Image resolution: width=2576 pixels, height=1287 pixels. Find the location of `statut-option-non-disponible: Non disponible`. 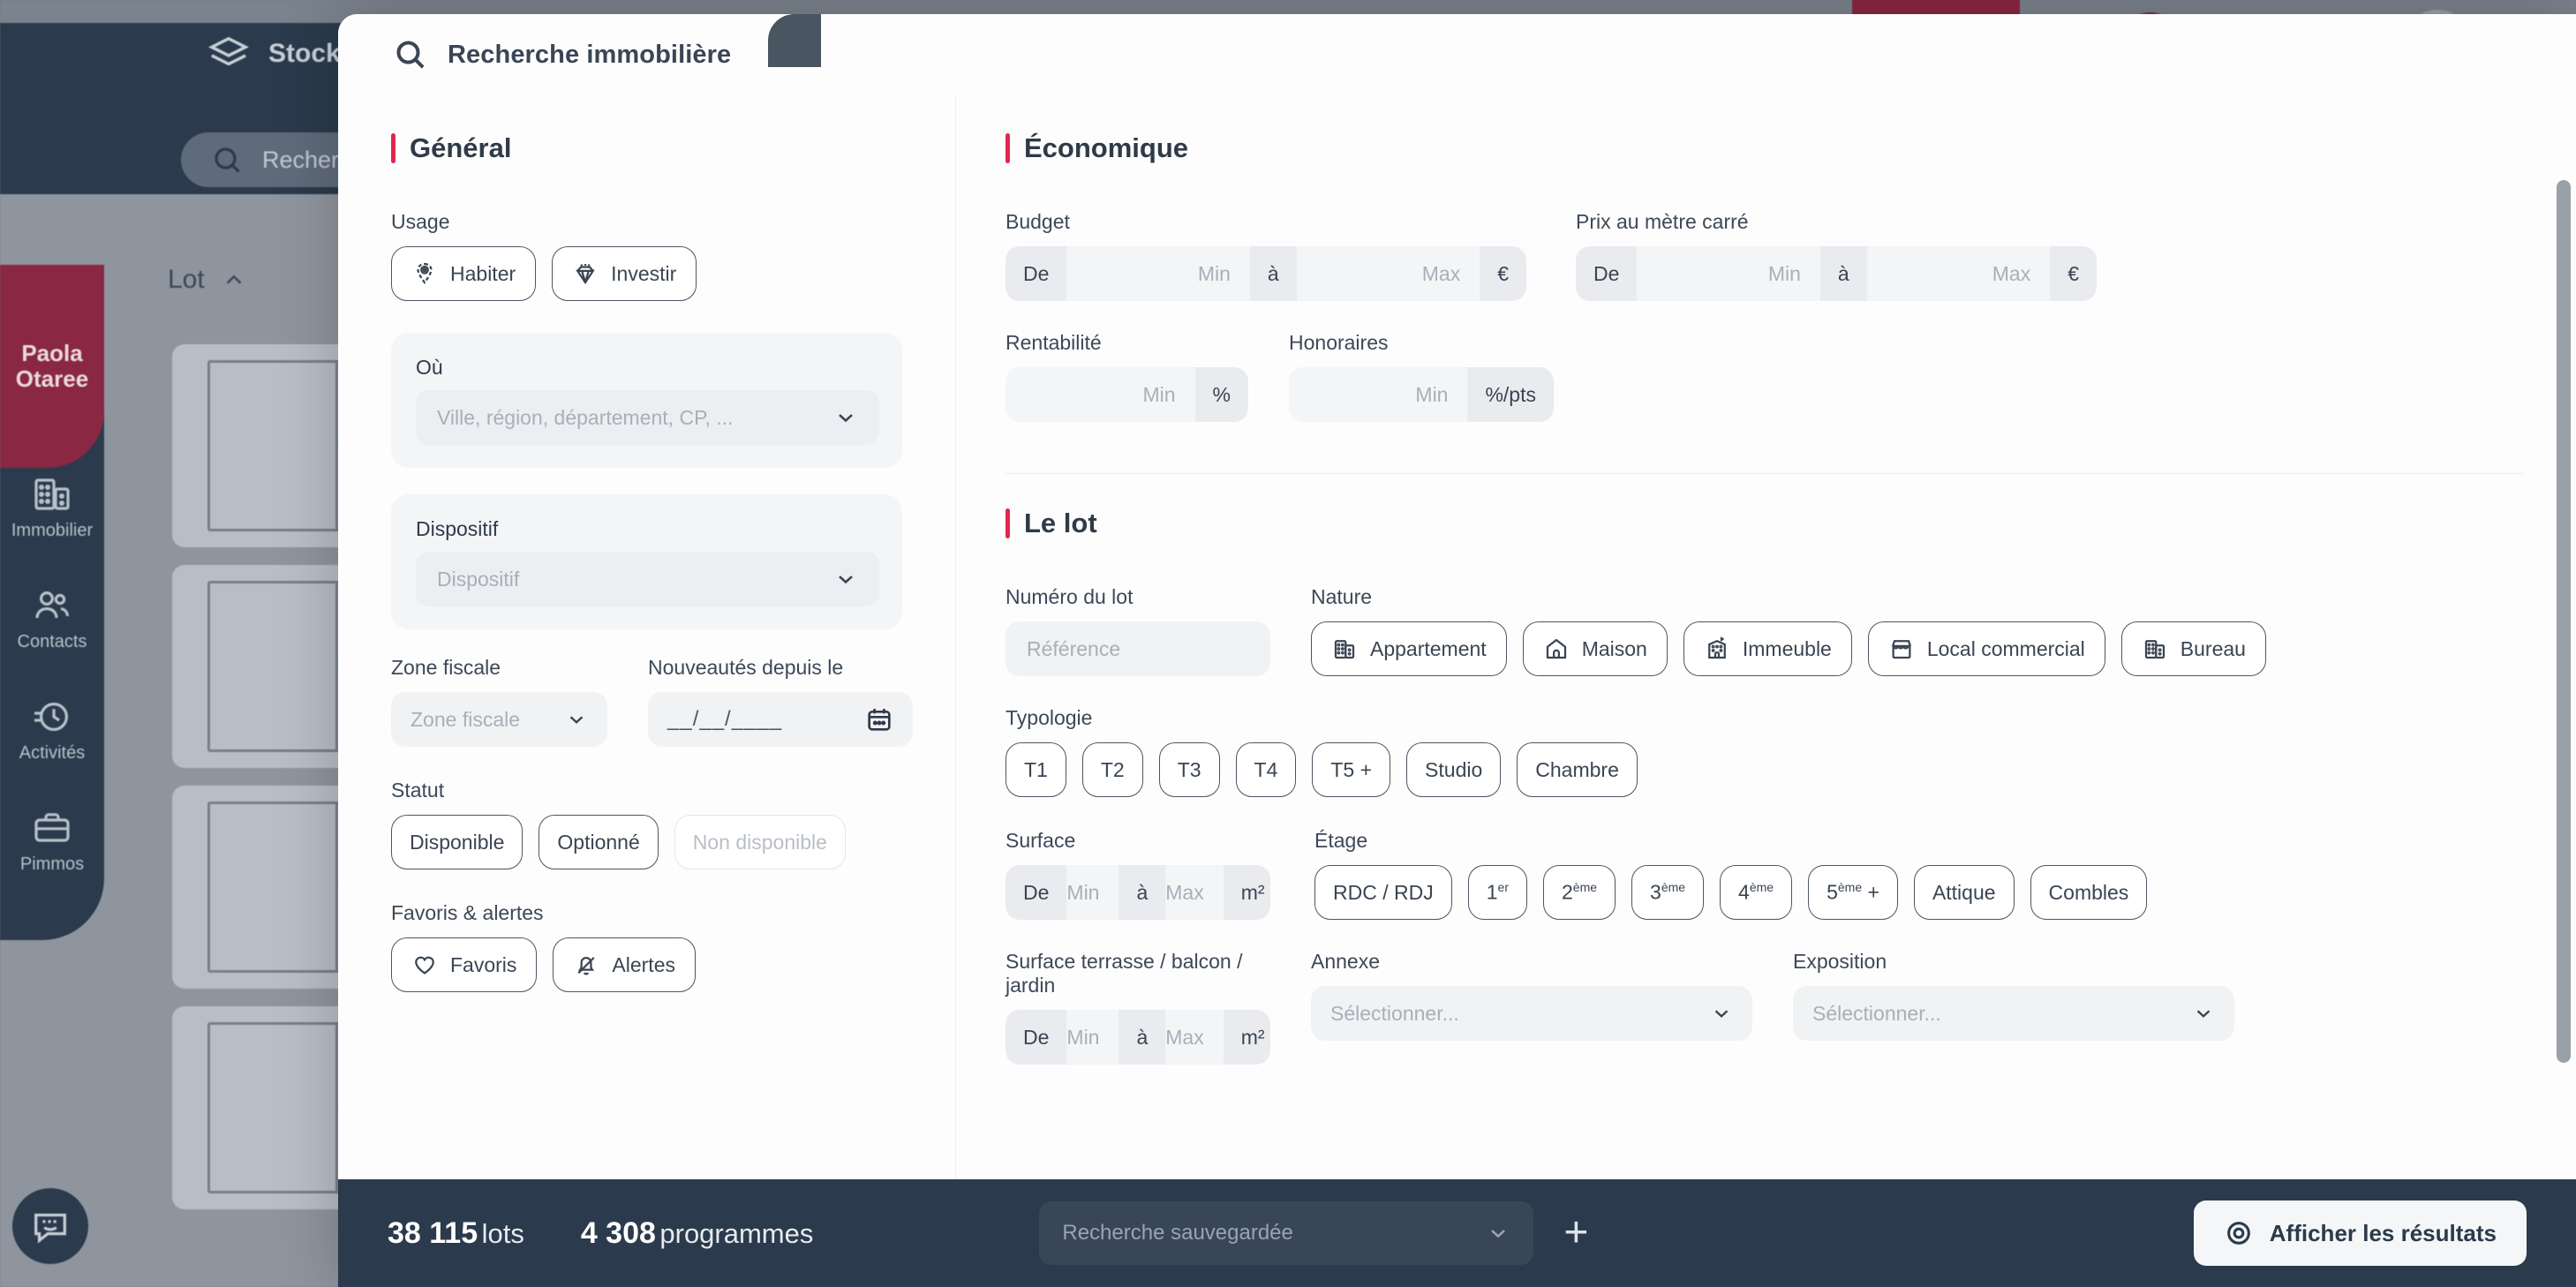

statut-option-non-disponible: Non disponible is located at coordinates (760, 842).